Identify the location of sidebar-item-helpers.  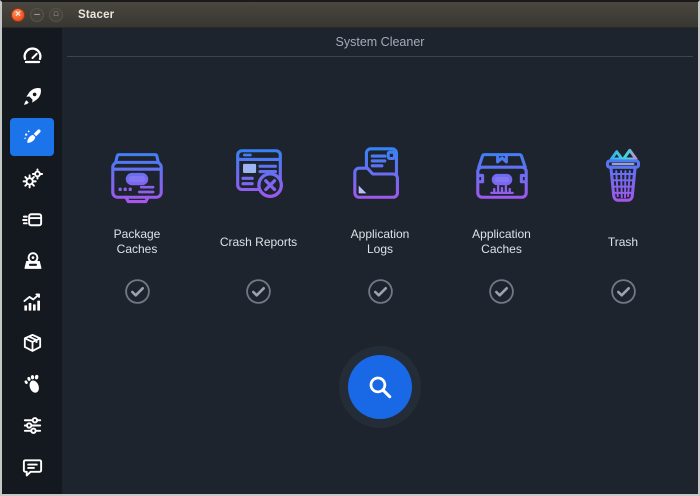
(32, 343).